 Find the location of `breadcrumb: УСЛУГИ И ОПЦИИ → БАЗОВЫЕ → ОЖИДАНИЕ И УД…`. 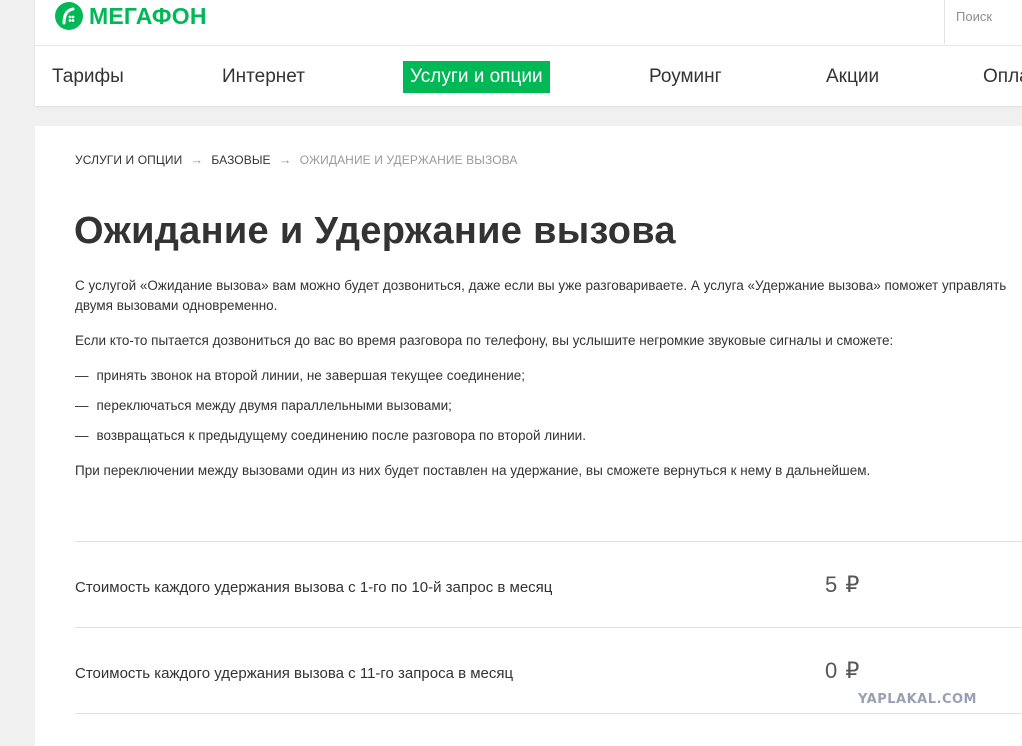

breadcrumb: УСЛУГИ И ОПЦИИ → БАЗОВЫЕ → ОЖИДАНИЕ И УД… is located at coordinates (296, 159).